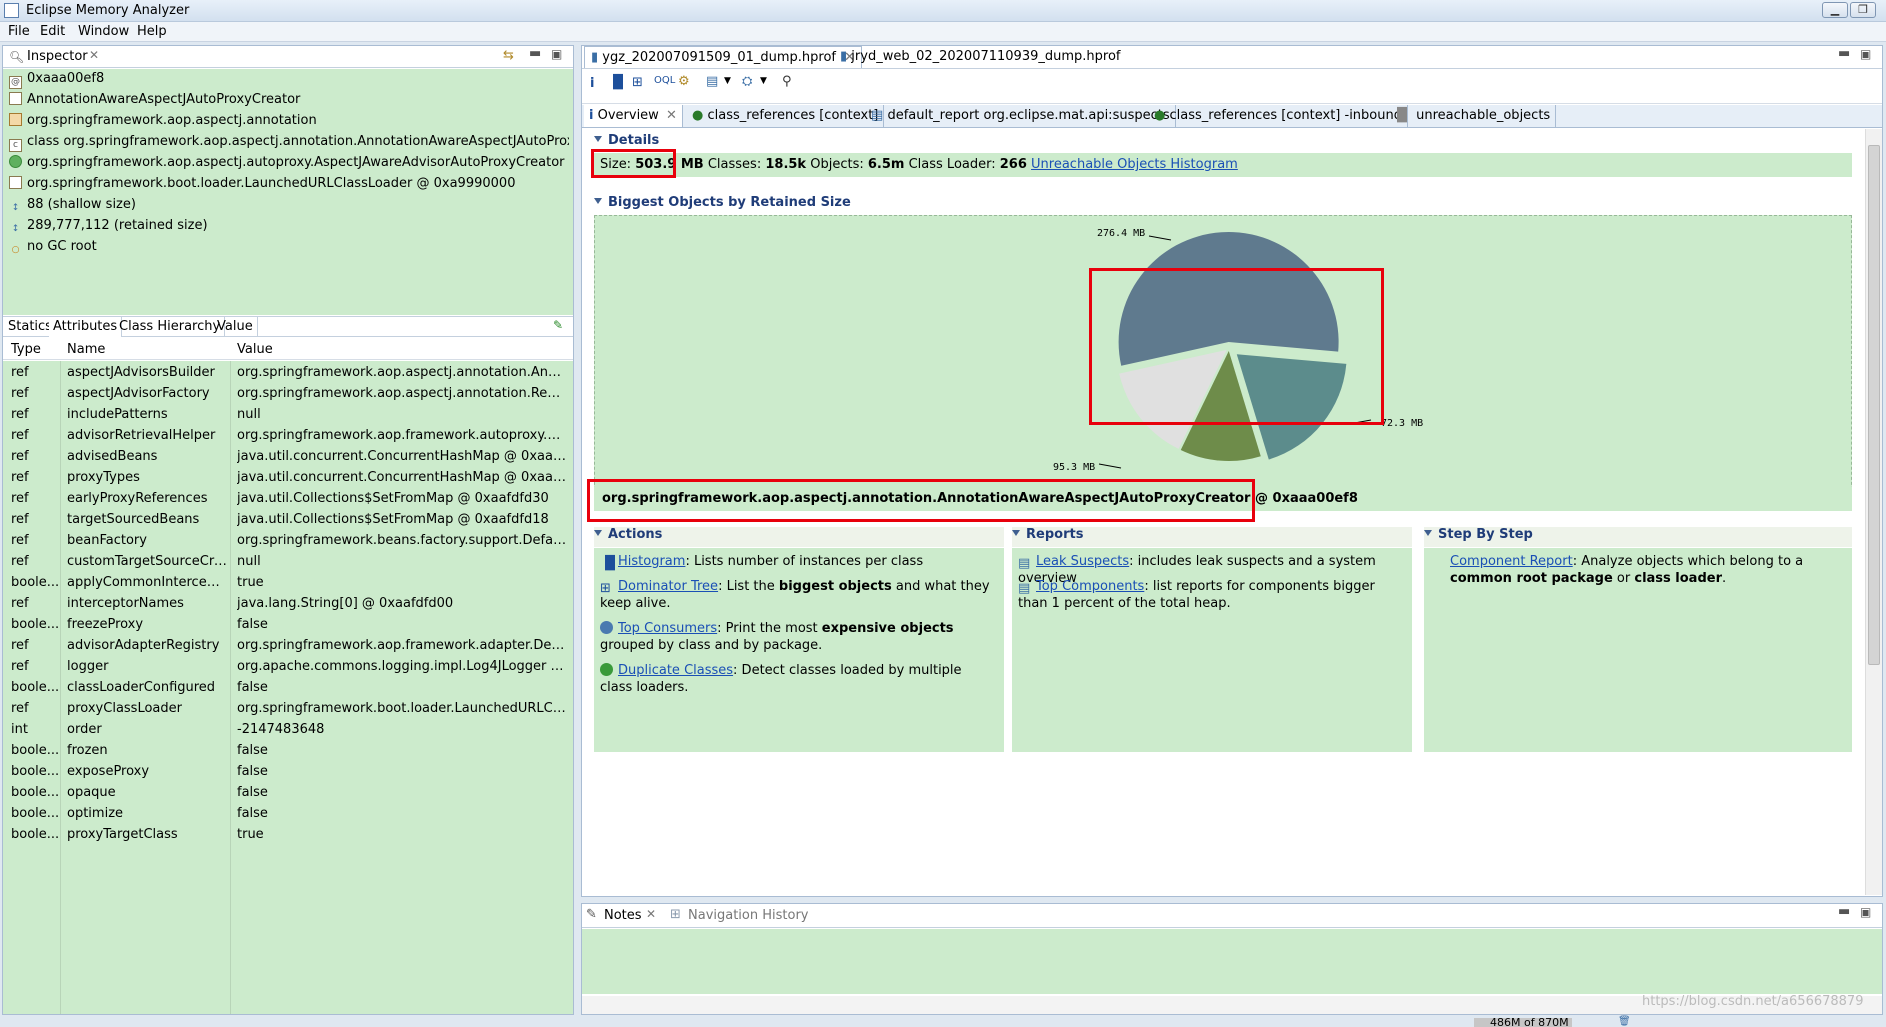  I want to click on pin-icon: ✎, so click(558, 325).